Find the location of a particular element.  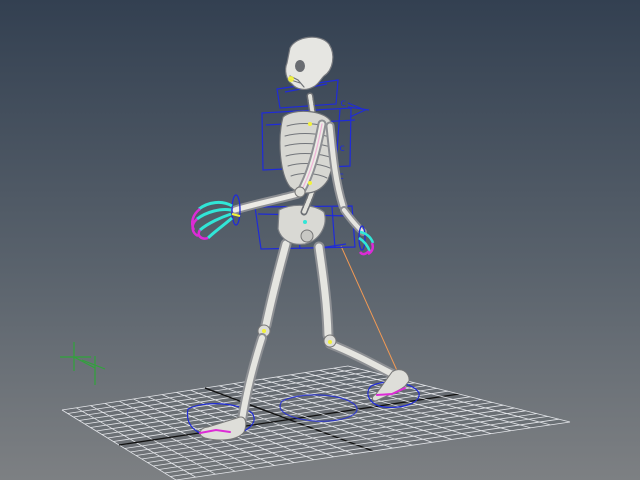

axis-gizmo-icon is located at coordinates (83, 363).